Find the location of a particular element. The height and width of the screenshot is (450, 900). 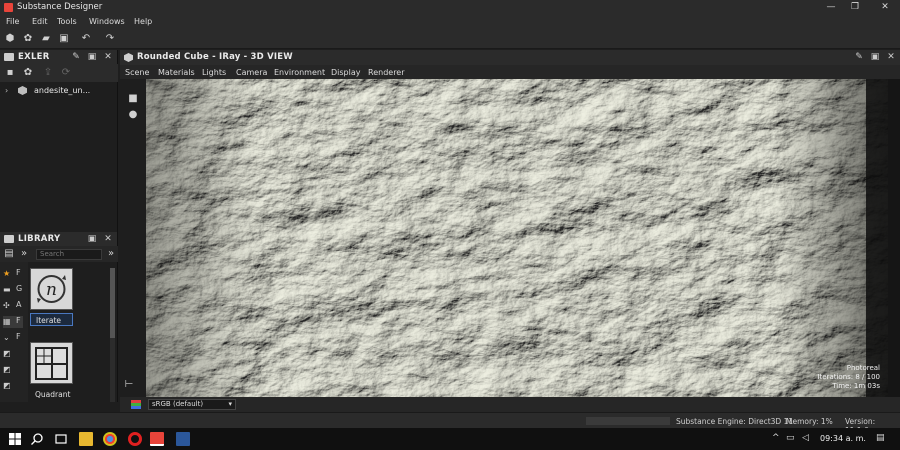

menu-bar: File Edit Tools Windows Help is located at coordinates (450, 22).